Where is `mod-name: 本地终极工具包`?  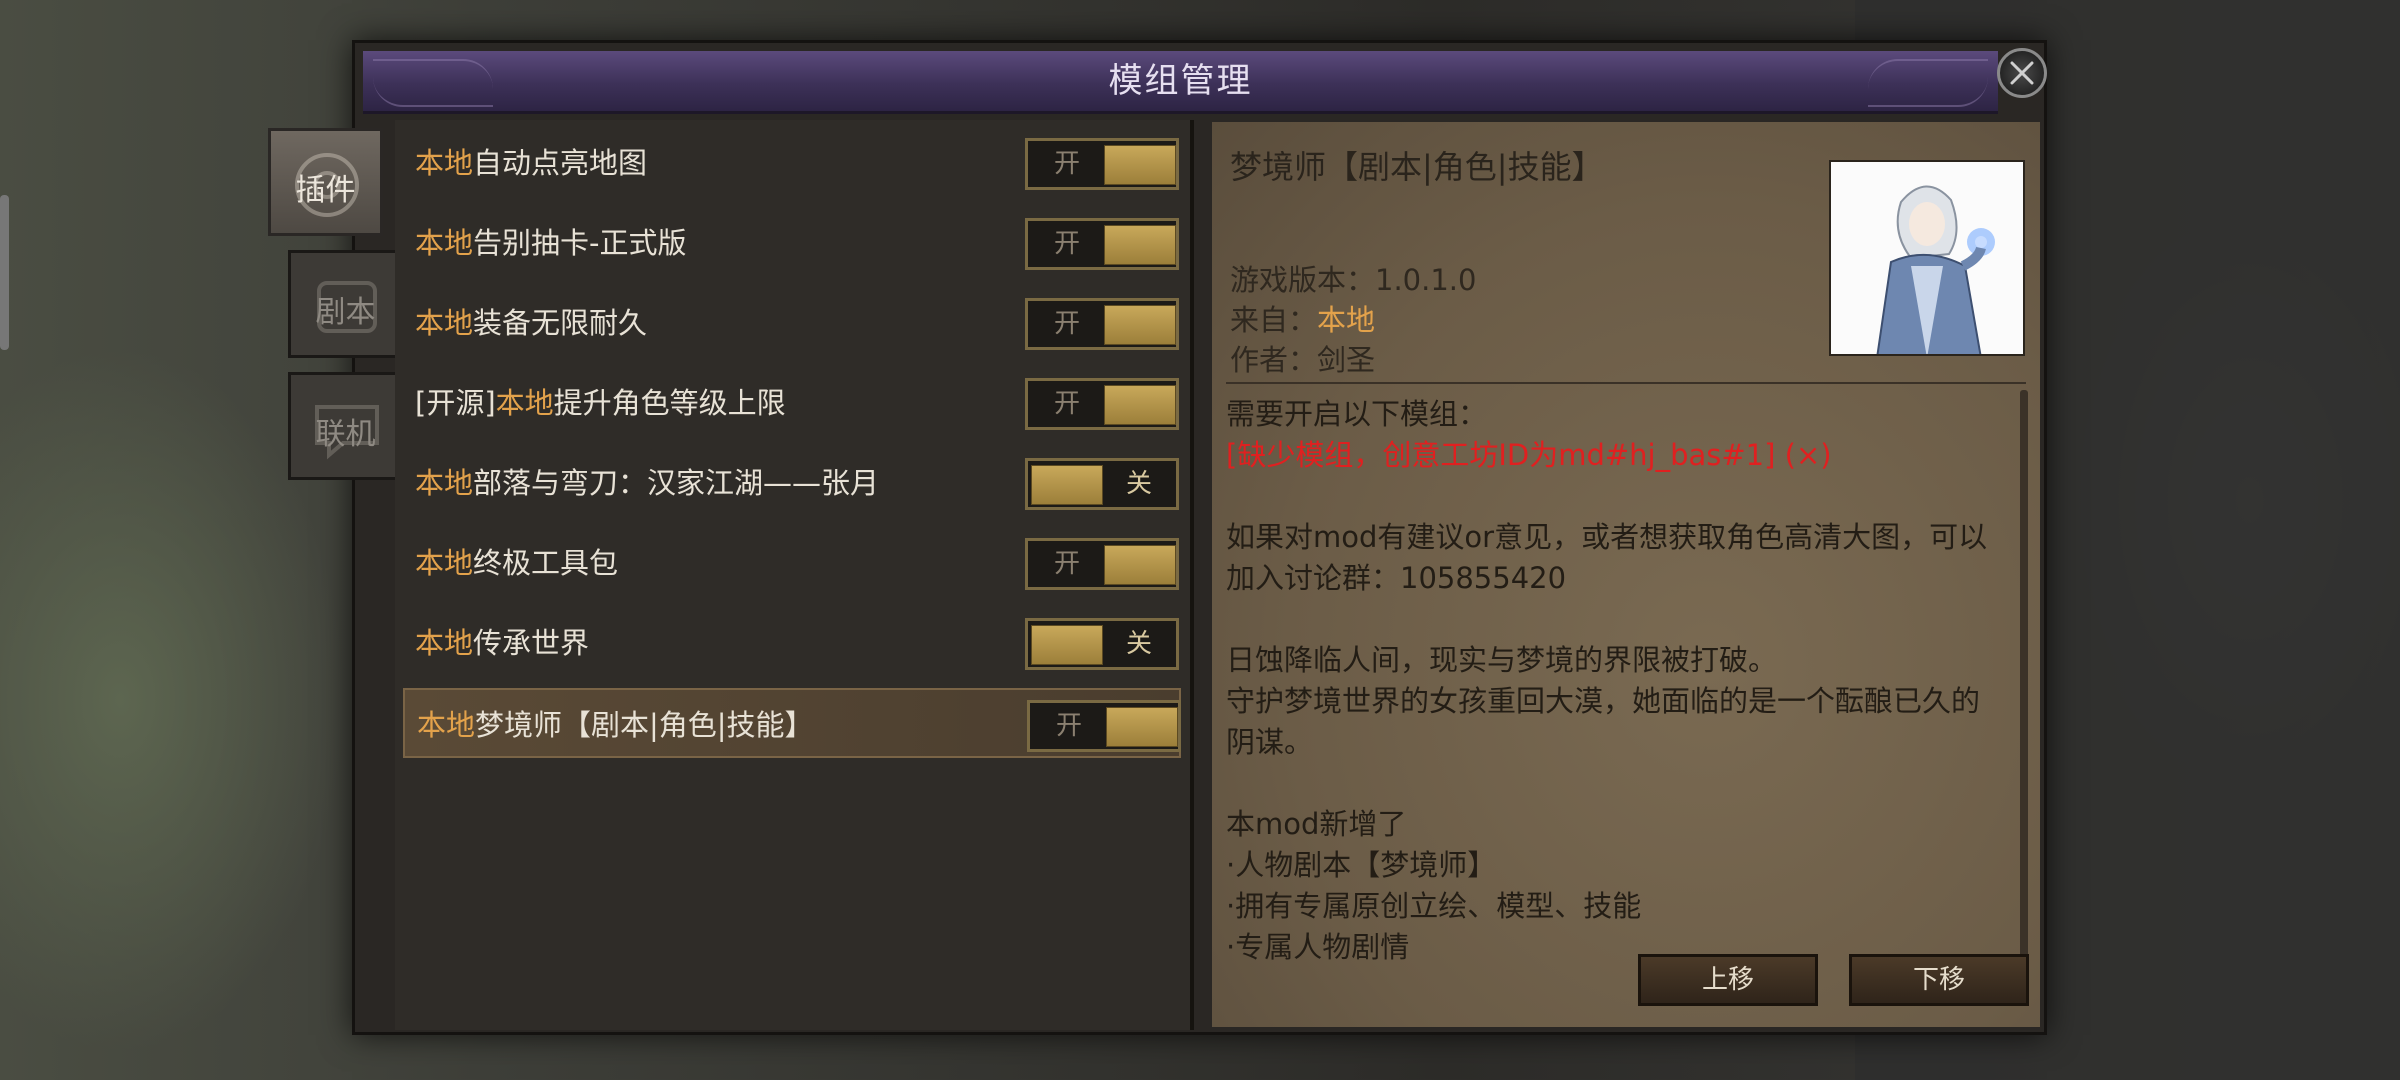 mod-name: 本地终极工具包 is located at coordinates (516, 563).